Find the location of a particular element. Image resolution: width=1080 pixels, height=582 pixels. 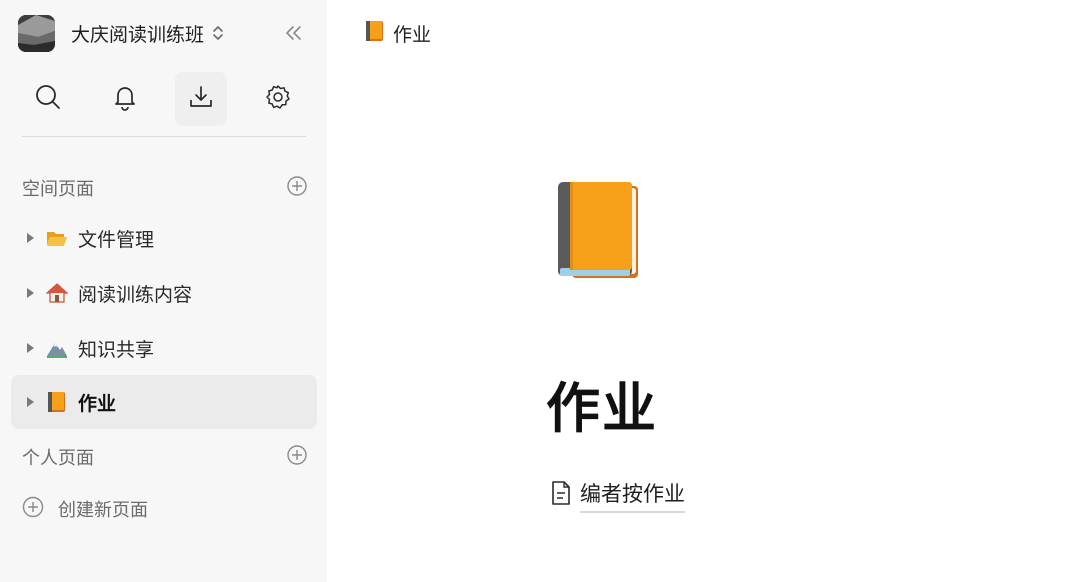

sidebar-item-knowledge-sharing: 知识共享 is located at coordinates (164, 348).